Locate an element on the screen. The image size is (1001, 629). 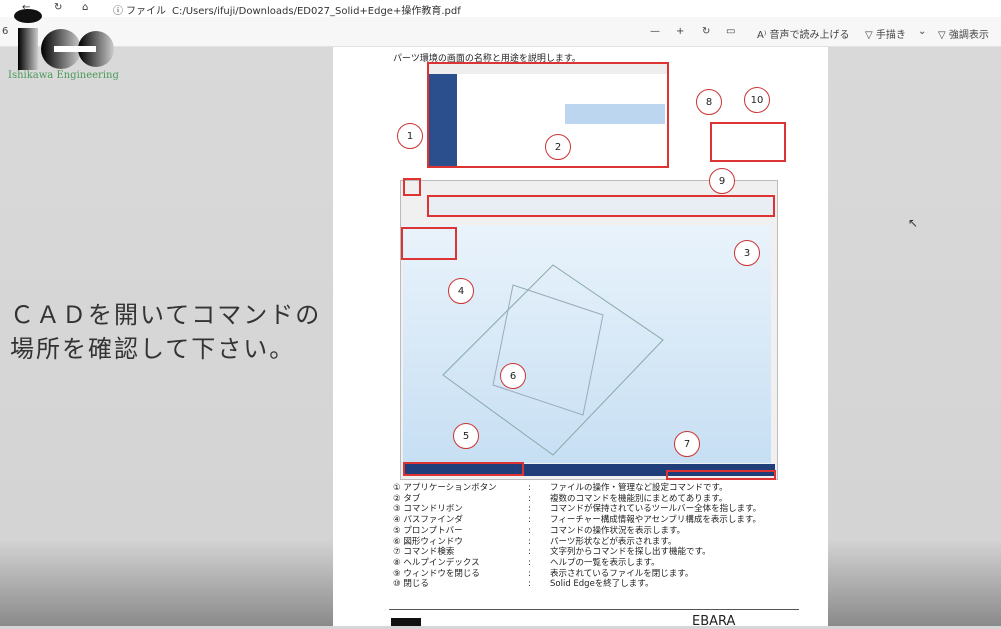
item-label: コマンドリボン is located at coordinates (433, 509).